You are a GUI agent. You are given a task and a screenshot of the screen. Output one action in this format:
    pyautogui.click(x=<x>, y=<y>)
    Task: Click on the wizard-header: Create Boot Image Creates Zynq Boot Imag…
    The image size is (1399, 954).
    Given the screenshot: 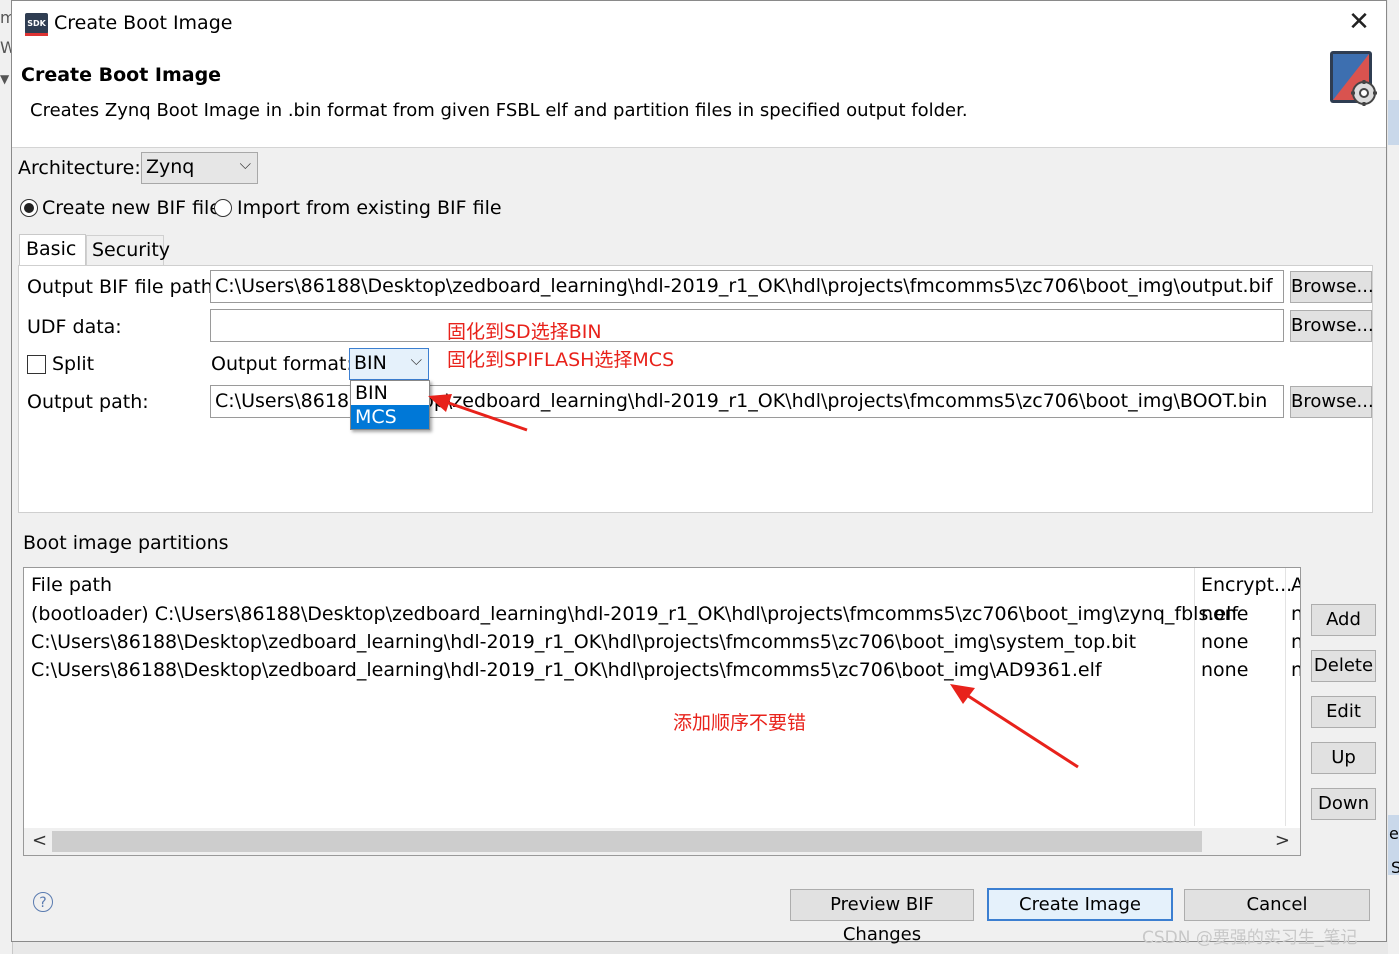 What is the action you would take?
    pyautogui.click(x=699, y=97)
    